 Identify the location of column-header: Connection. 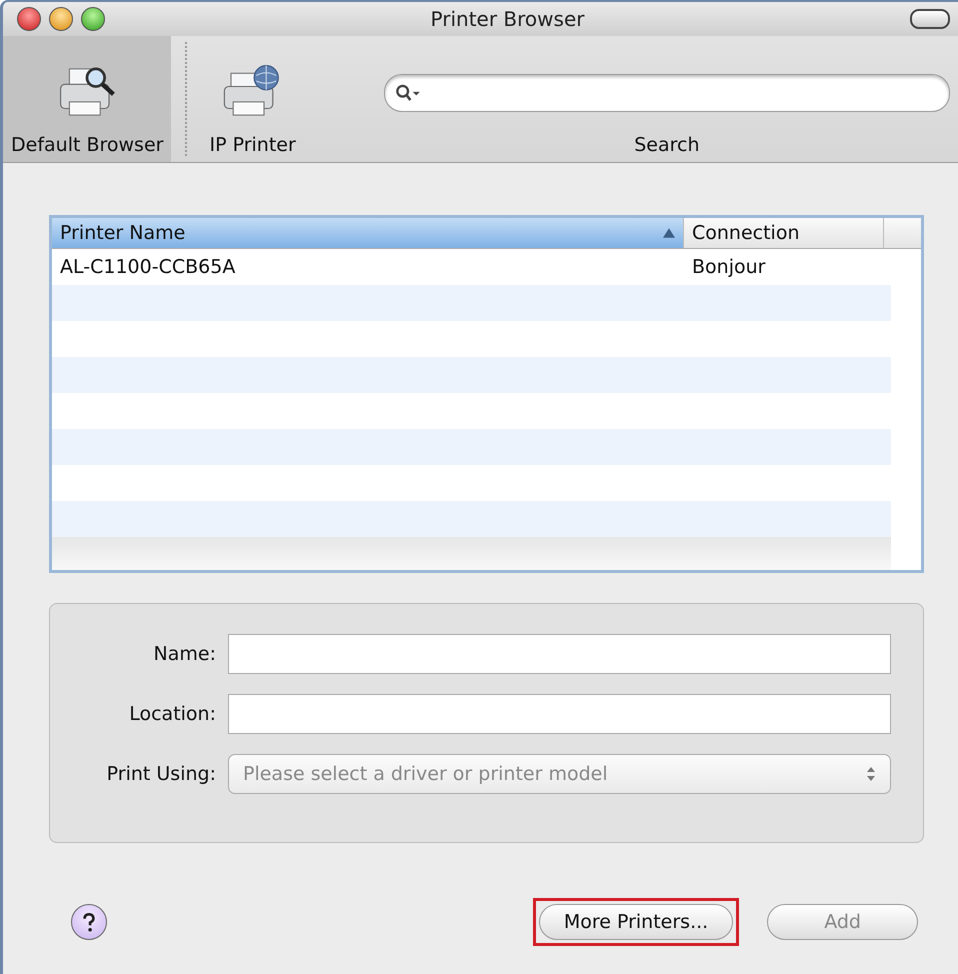
(784, 233).